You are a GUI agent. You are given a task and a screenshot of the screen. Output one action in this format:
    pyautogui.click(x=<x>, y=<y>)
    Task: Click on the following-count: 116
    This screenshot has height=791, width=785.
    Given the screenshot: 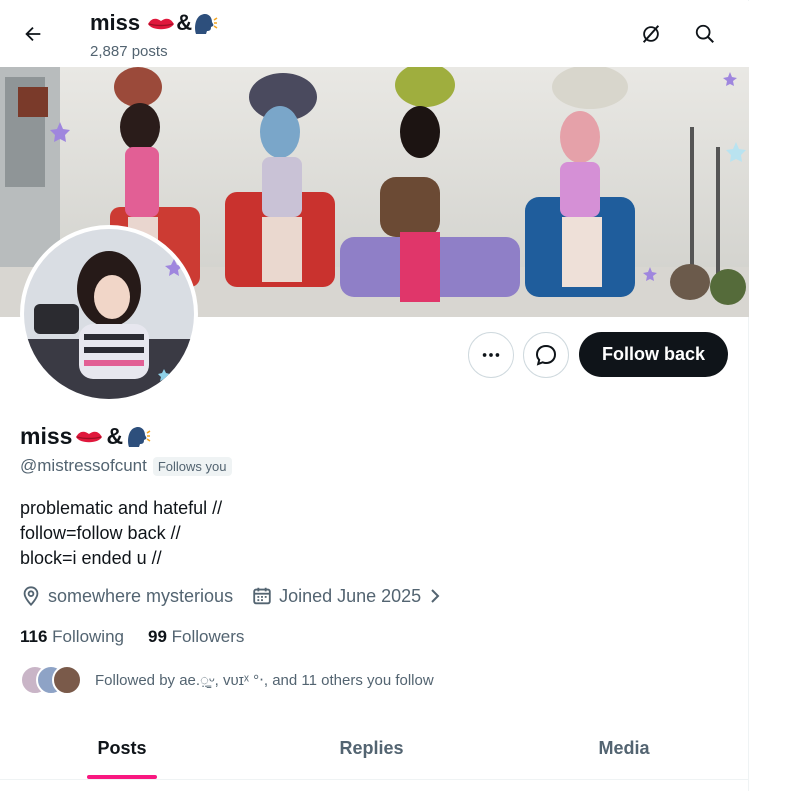 What is the action you would take?
    pyautogui.click(x=34, y=636)
    